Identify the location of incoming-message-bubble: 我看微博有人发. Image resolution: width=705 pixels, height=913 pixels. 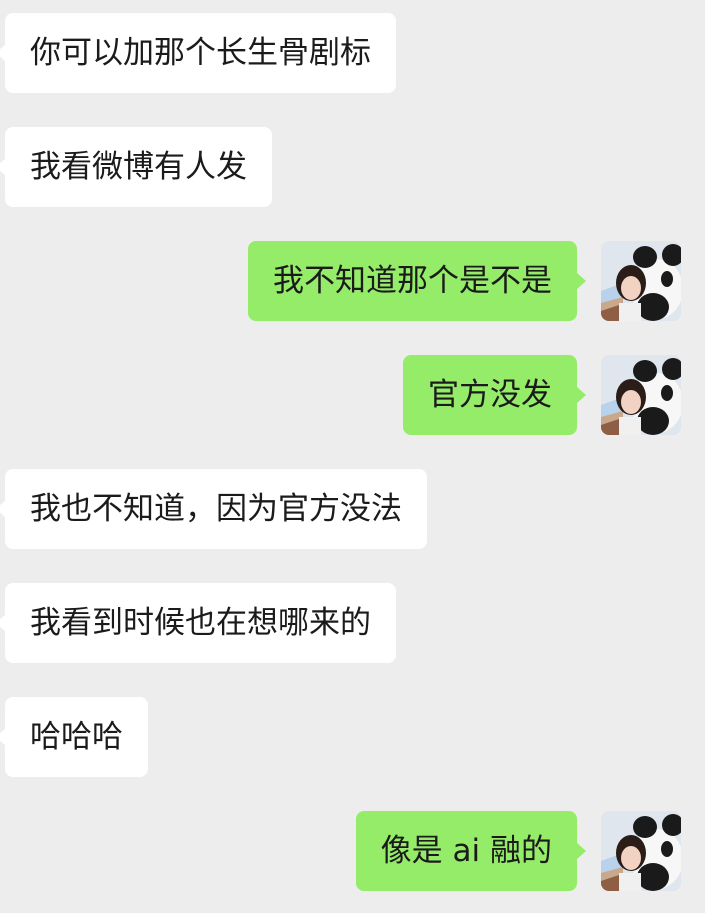
(136, 167).